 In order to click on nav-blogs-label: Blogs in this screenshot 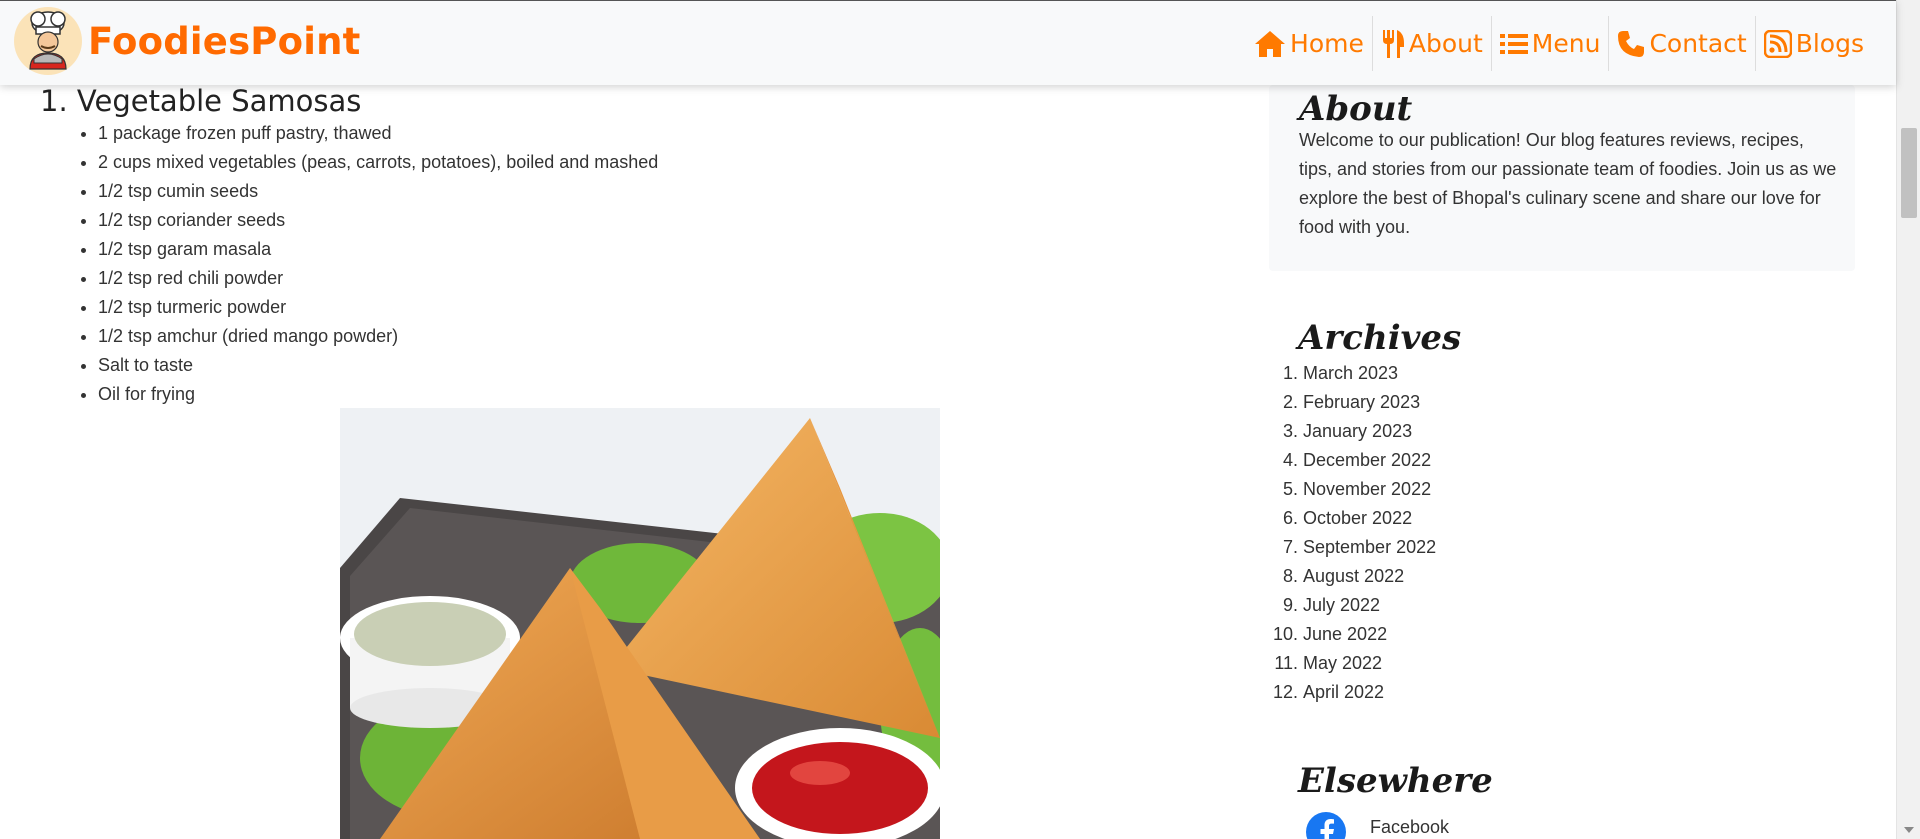, I will do `click(1829, 43)`.